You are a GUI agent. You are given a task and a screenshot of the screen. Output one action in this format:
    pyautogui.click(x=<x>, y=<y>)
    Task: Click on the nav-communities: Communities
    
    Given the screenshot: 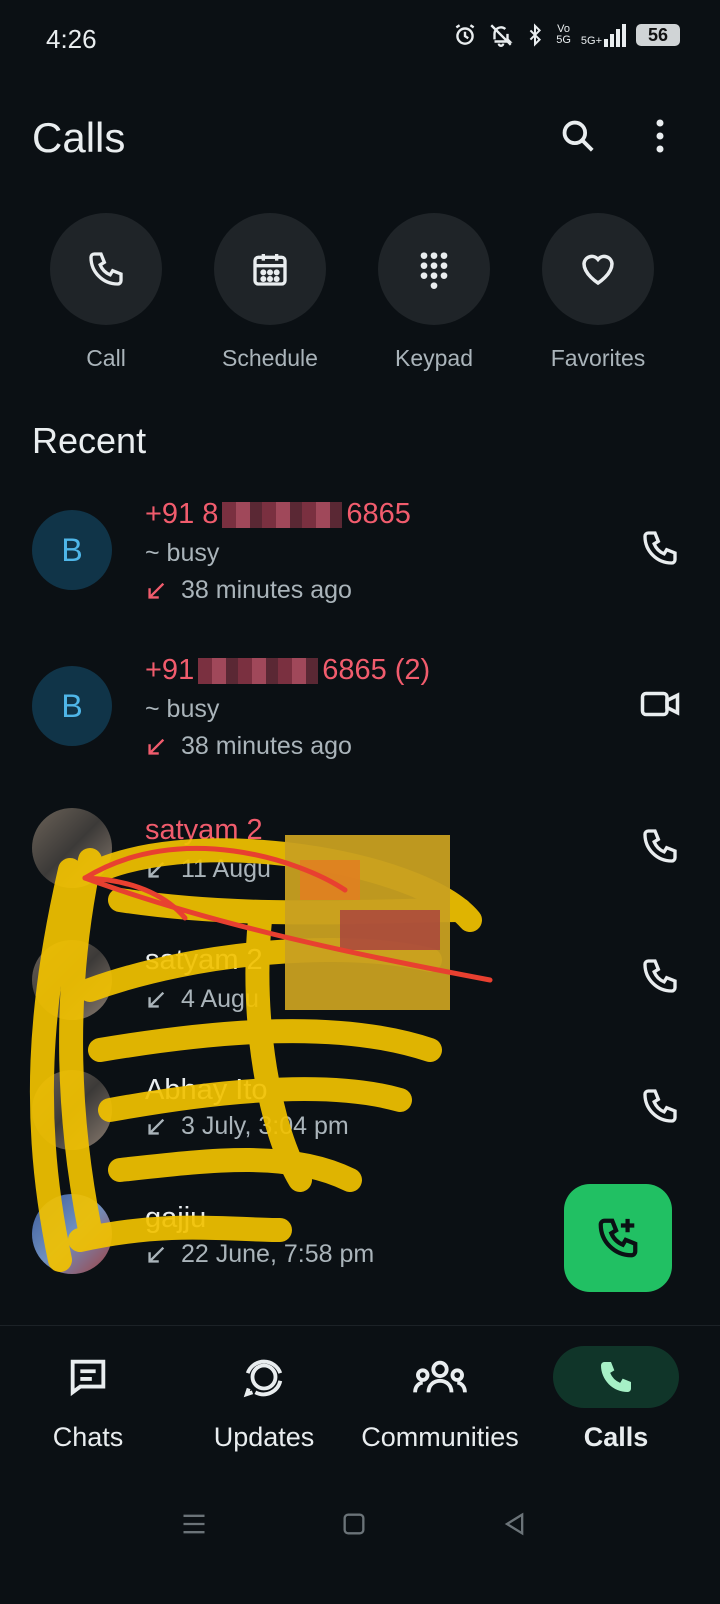 What is the action you would take?
    pyautogui.click(x=440, y=1399)
    